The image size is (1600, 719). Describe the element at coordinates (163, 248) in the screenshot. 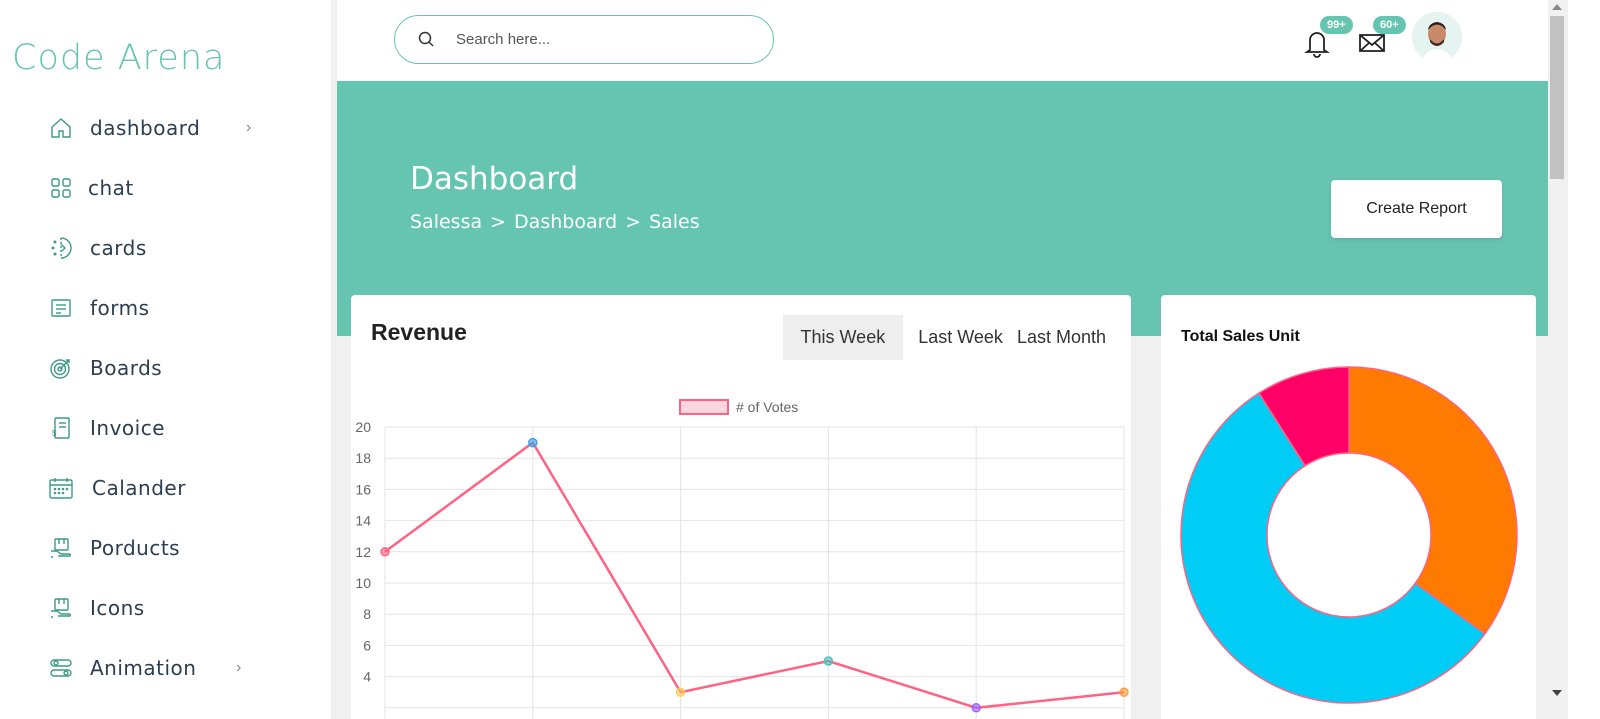

I see `sidebar-item-cards: cards` at that location.